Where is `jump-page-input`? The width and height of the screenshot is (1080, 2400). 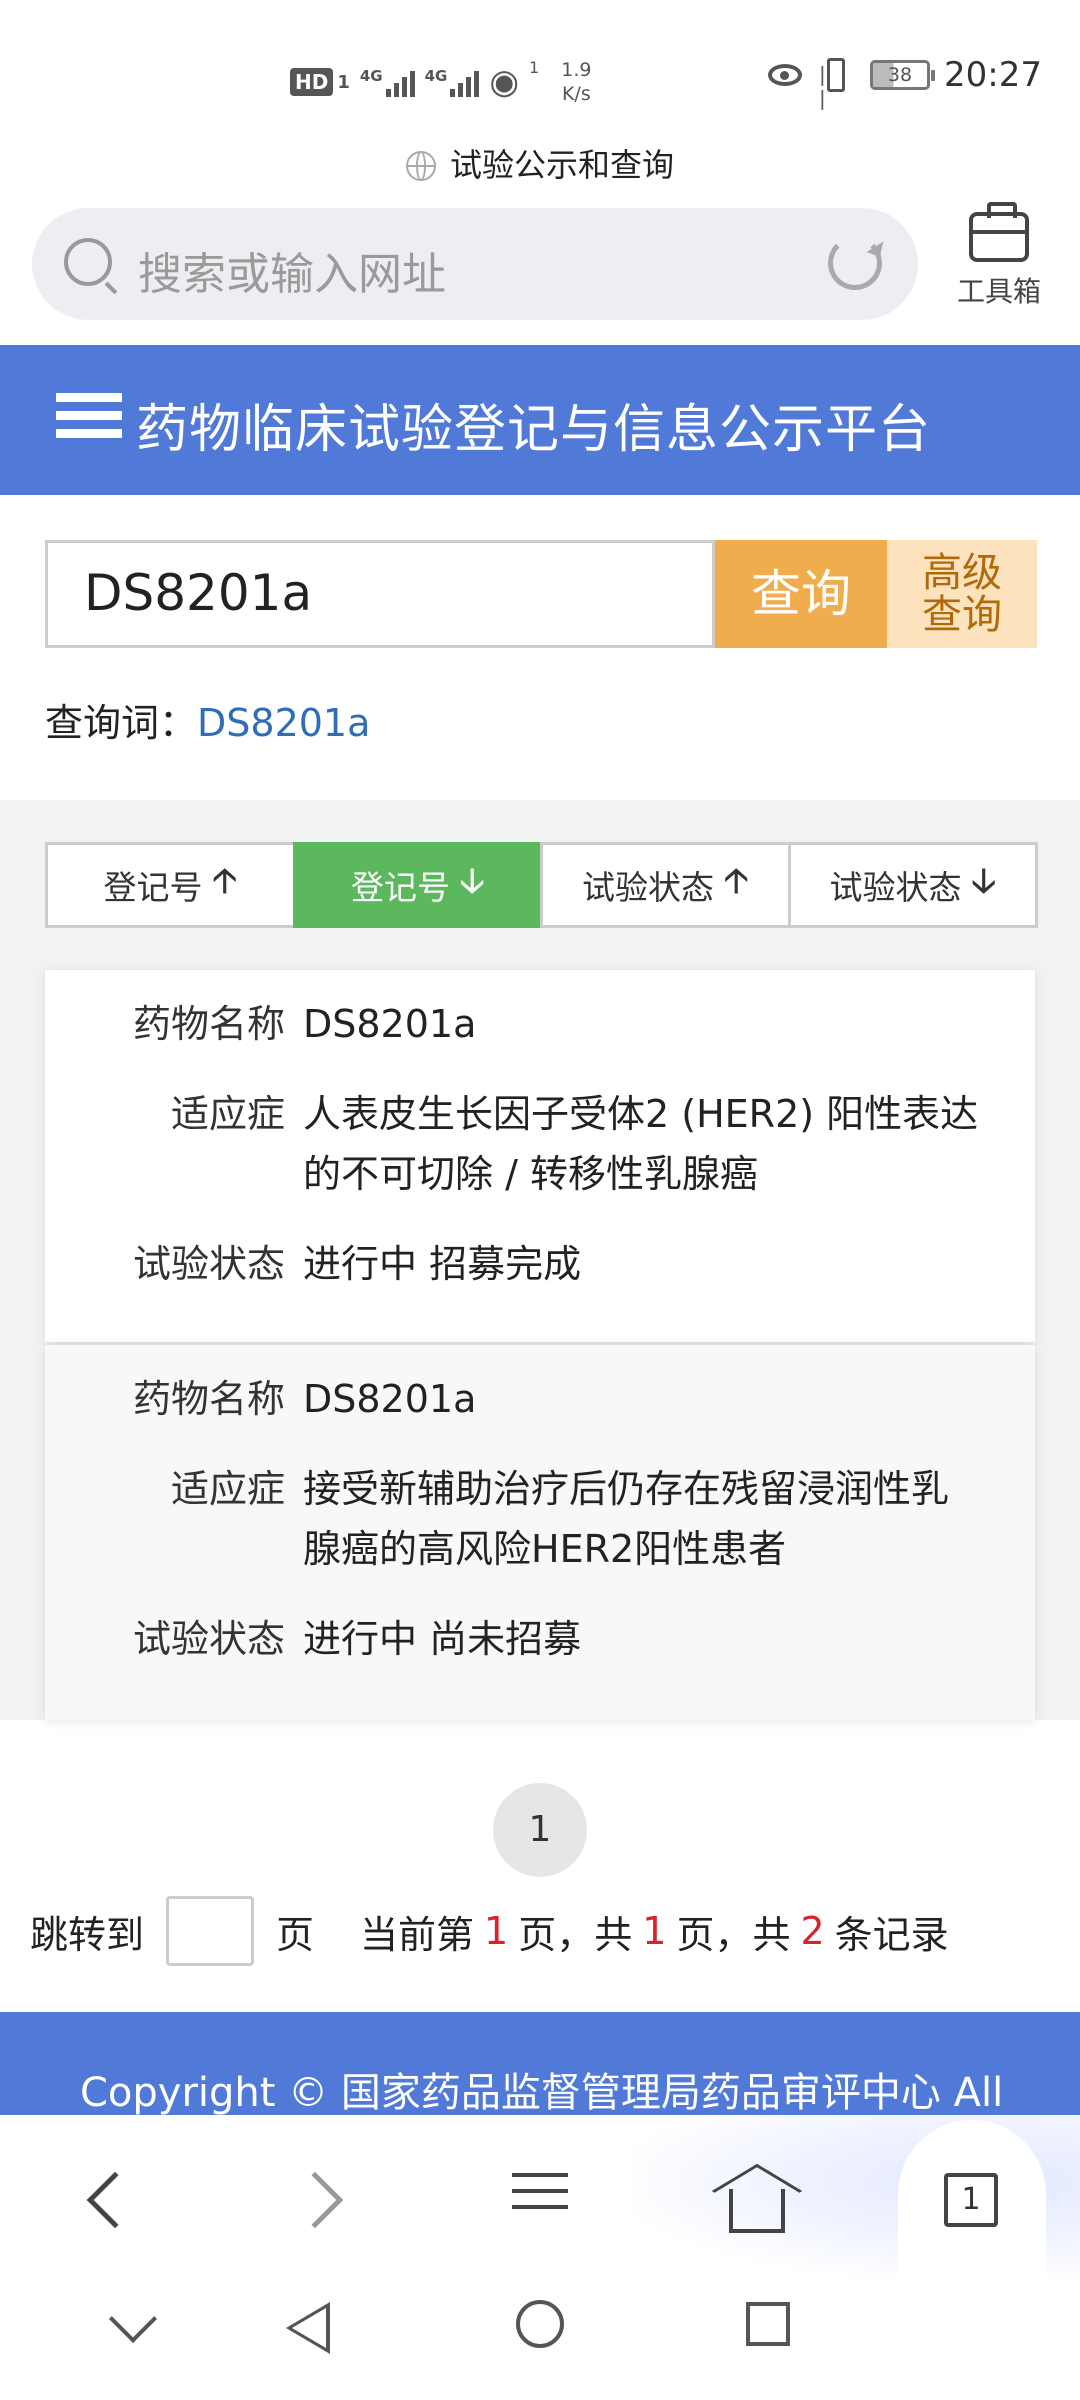 jump-page-input is located at coordinates (210, 1931).